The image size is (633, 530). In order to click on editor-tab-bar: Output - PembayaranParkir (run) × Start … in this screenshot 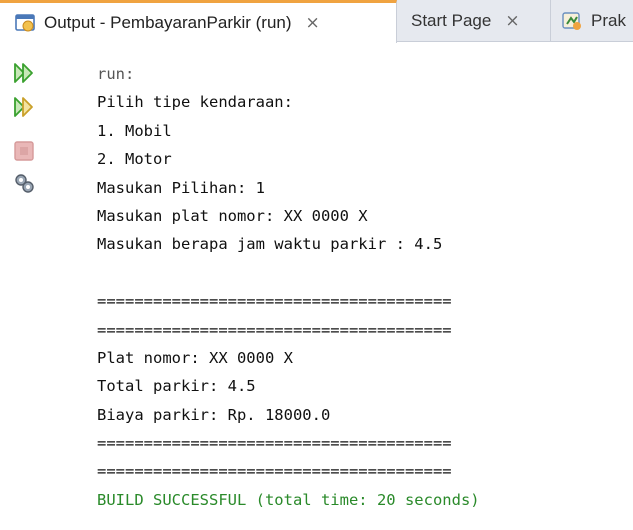, I will do `click(316, 21)`.